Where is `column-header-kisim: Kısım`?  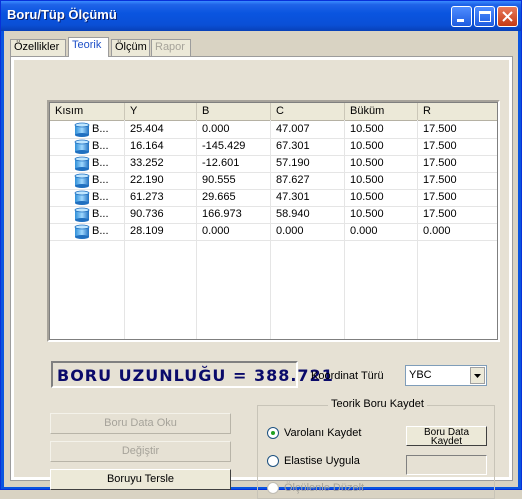
column-header-kisim: Kısım is located at coordinates (87, 111).